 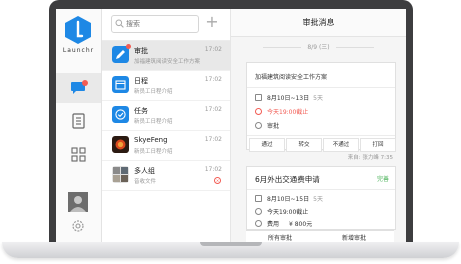 I want to click on item-subtitle: 加福建筑阅读安全工作方案, so click(x=167, y=62).